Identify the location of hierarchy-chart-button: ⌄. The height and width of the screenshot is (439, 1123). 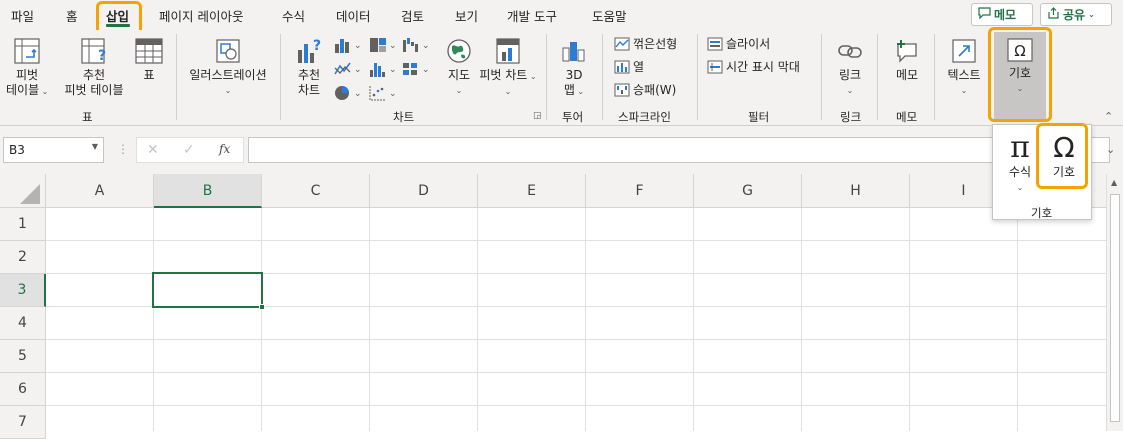
(383, 46).